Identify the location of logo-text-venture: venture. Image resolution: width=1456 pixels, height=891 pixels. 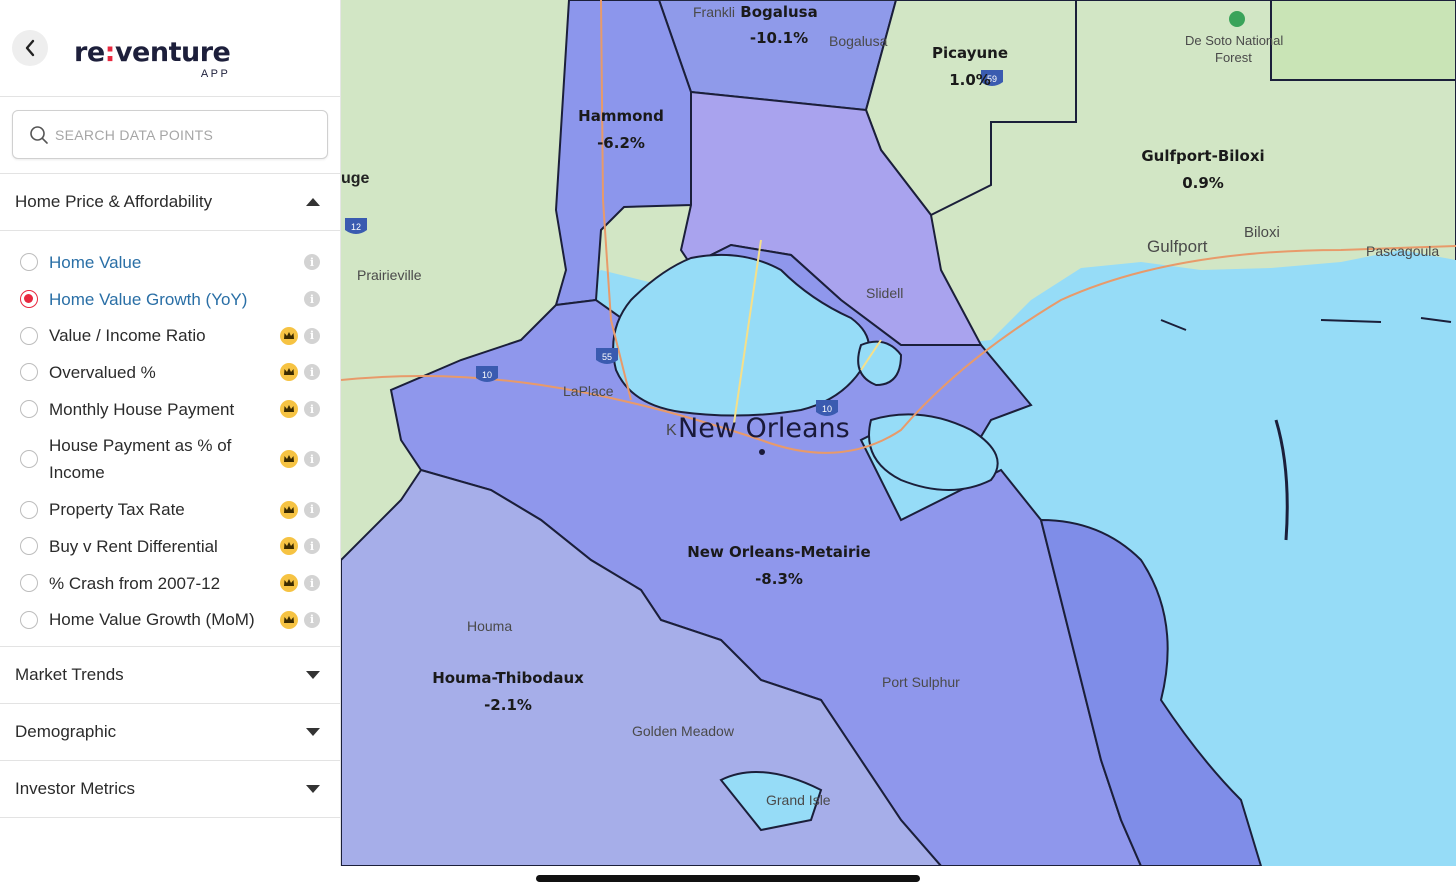
(172, 52).